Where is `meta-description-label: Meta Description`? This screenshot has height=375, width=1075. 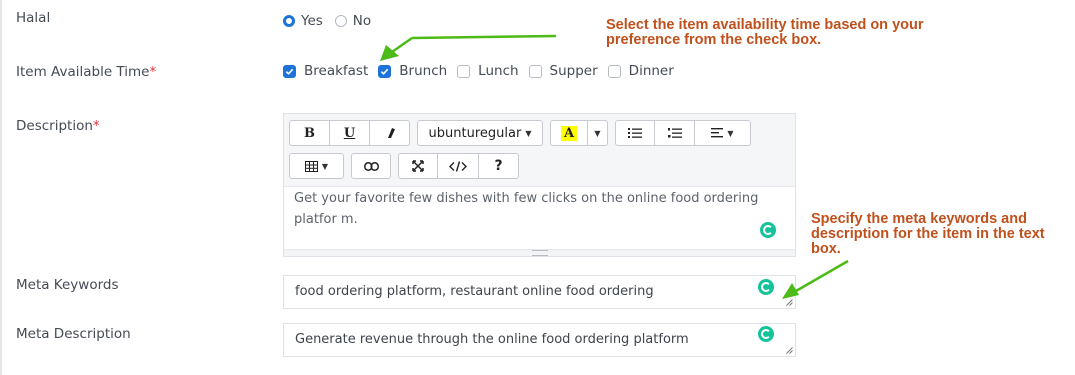 meta-description-label: Meta Description is located at coordinates (73, 334).